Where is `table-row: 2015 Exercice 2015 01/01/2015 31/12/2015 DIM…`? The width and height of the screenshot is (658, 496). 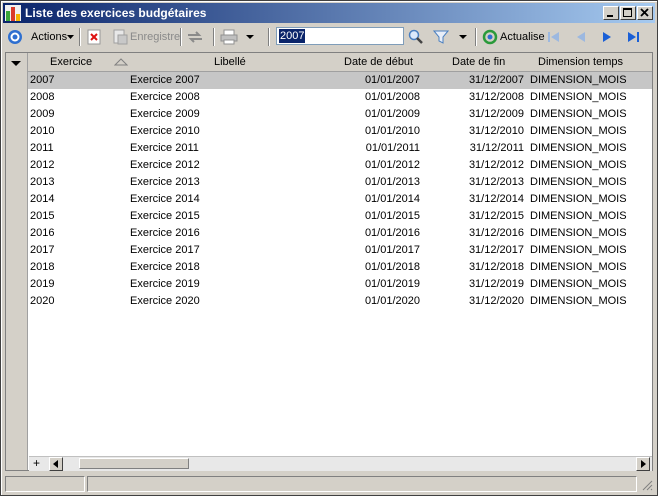 table-row: 2015 Exercice 2015 01/01/2015 31/12/2015 DIM… is located at coordinates (340, 216).